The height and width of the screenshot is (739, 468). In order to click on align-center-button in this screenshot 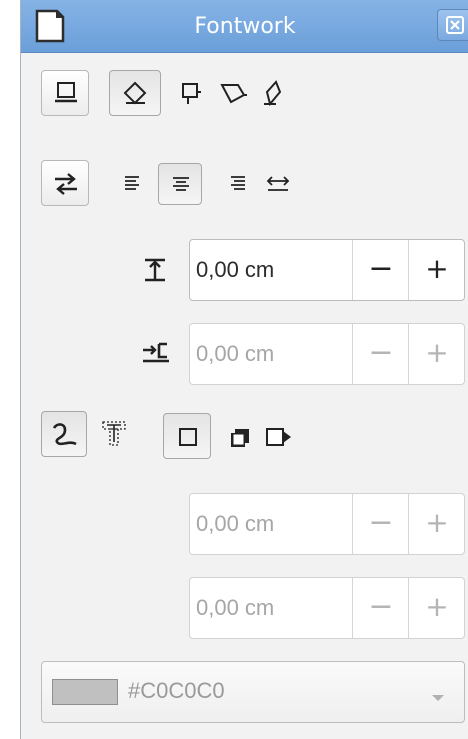, I will do `click(180, 184)`.